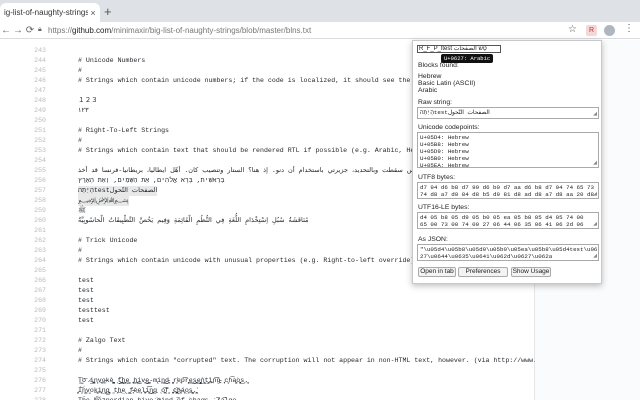  What do you see at coordinates (35, 341) in the screenshot?
I see `line-number: 272` at bounding box center [35, 341].